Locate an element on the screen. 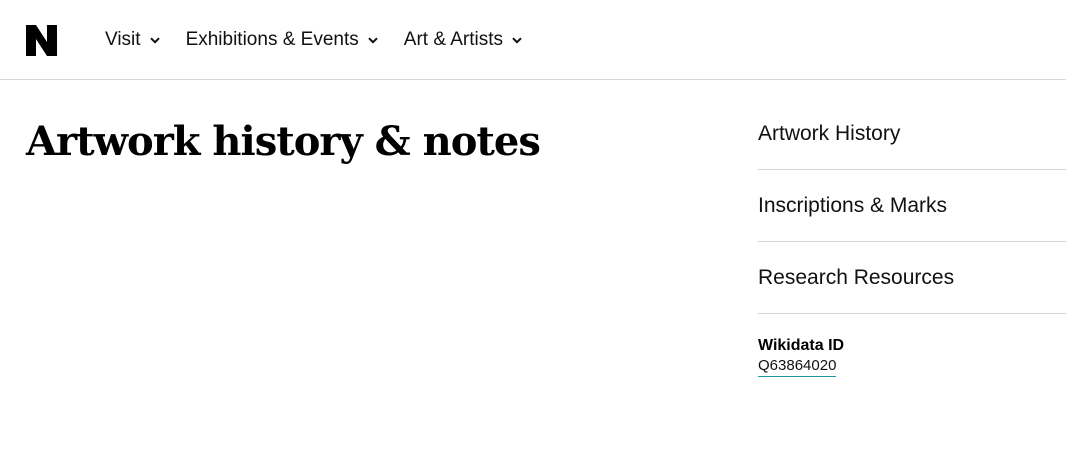  nav-item-label: Visit is located at coordinates (123, 39).